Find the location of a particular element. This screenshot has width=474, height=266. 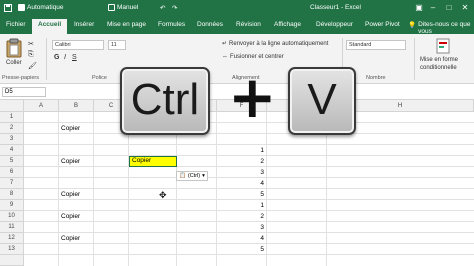

minimize-icon: – is located at coordinates (433, 8).